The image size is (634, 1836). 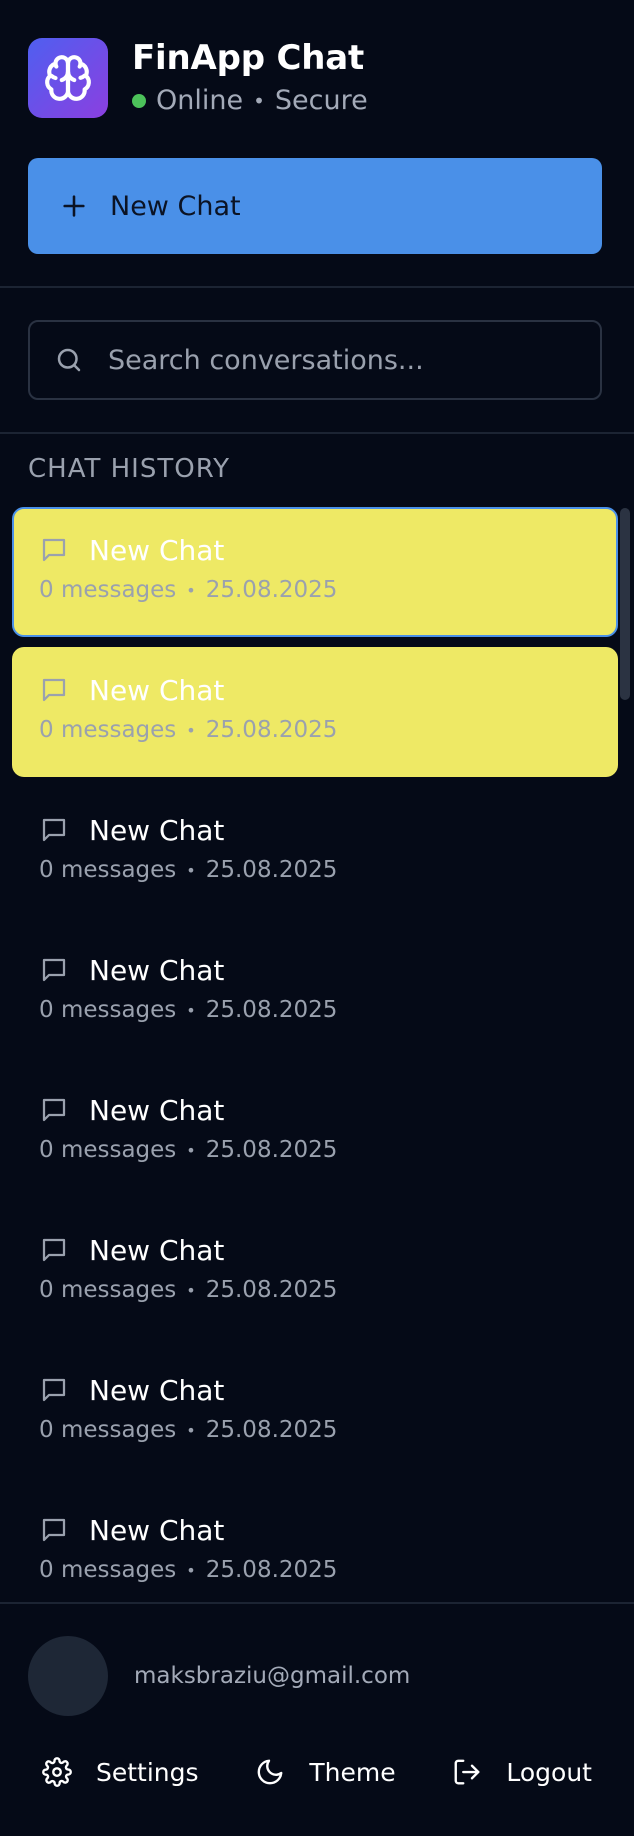 What do you see at coordinates (129, 469) in the screenshot?
I see `chat-history-heading: CHAT HISTORY` at bounding box center [129, 469].